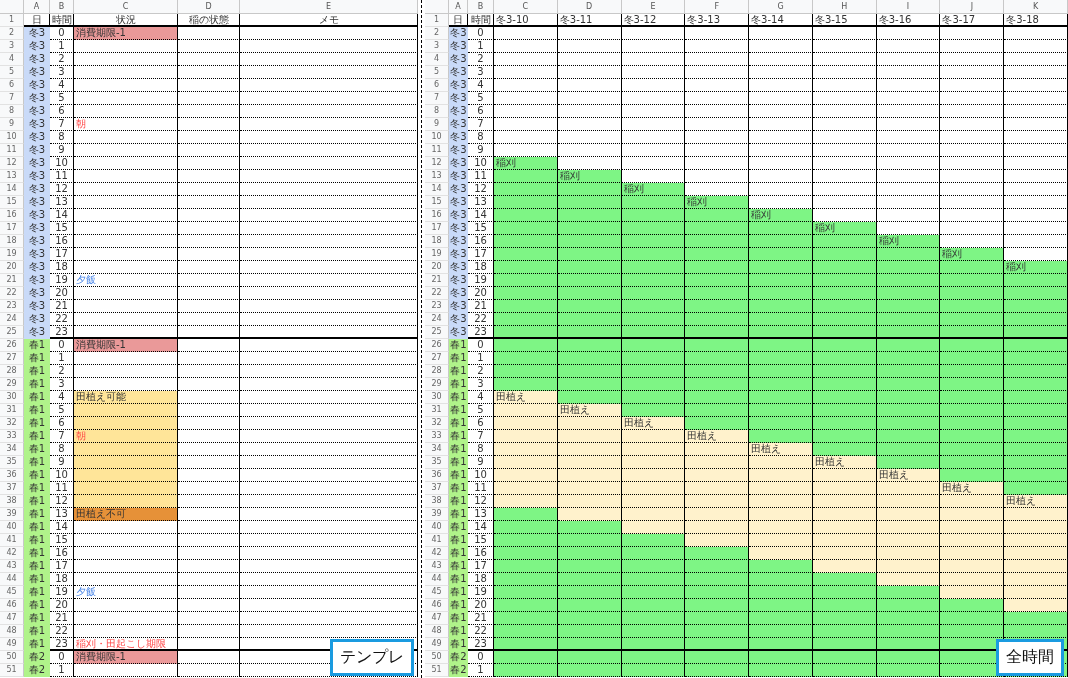  What do you see at coordinates (12, 488) in the screenshot?
I see `row-number: 37` at bounding box center [12, 488].